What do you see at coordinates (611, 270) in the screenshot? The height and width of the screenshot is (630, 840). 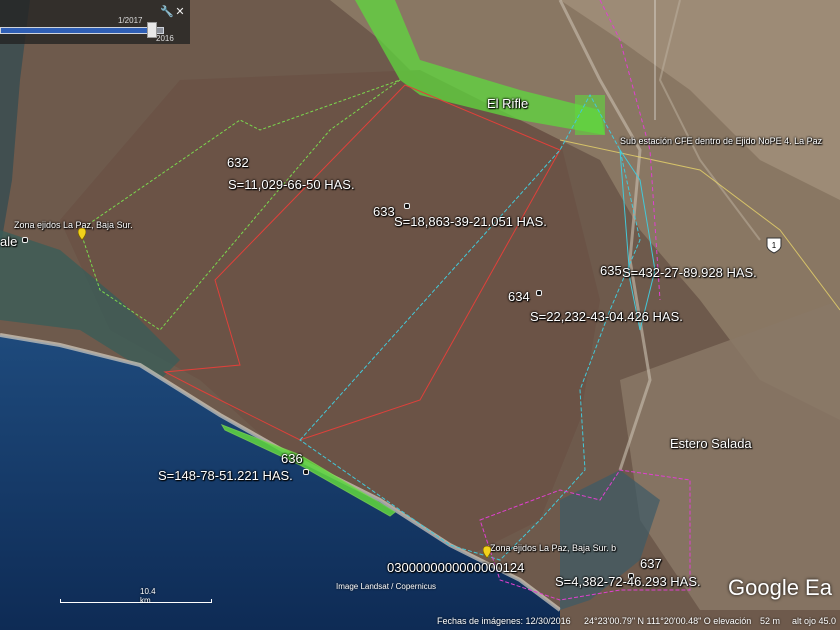 I see `parcel-635-id: 635` at bounding box center [611, 270].